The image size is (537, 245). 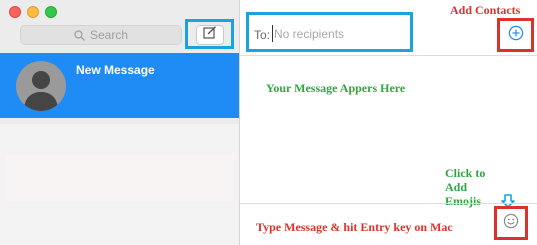 I want to click on emoji-button, so click(x=511, y=223).